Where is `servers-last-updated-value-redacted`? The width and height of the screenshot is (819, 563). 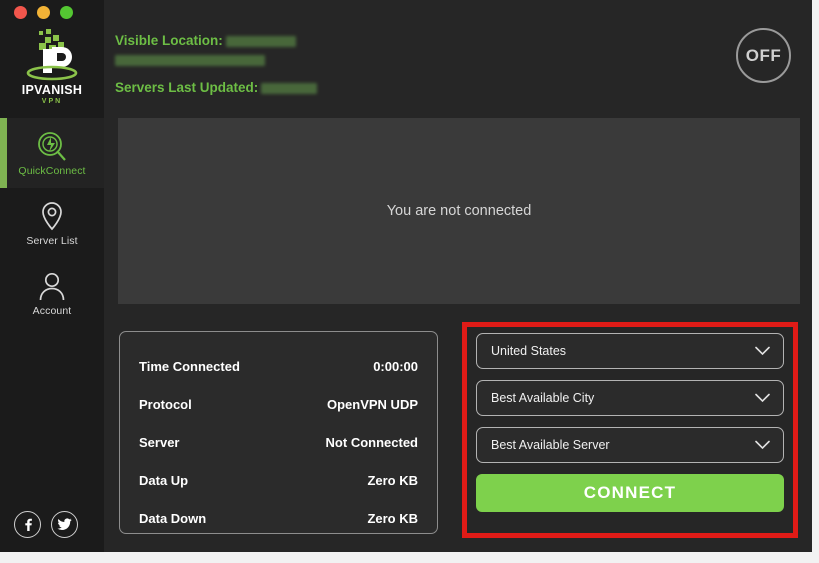
servers-last-updated-value-redacted is located at coordinates (289, 88).